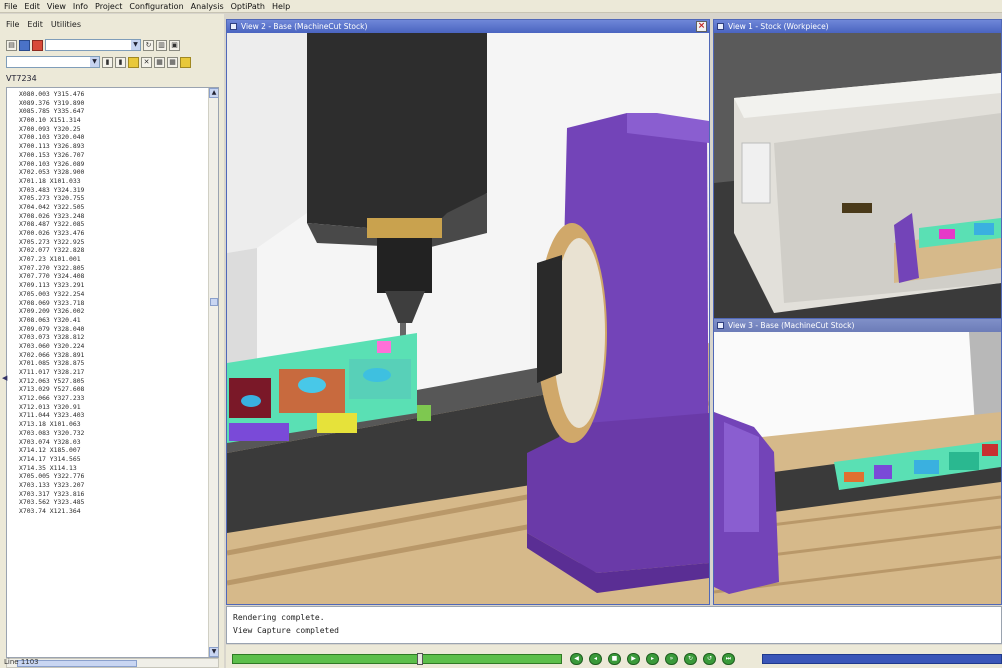 This screenshot has width=1002, height=668. Describe the element at coordinates (156, 6) in the screenshot. I see `menu-configuration: Configuration` at that location.